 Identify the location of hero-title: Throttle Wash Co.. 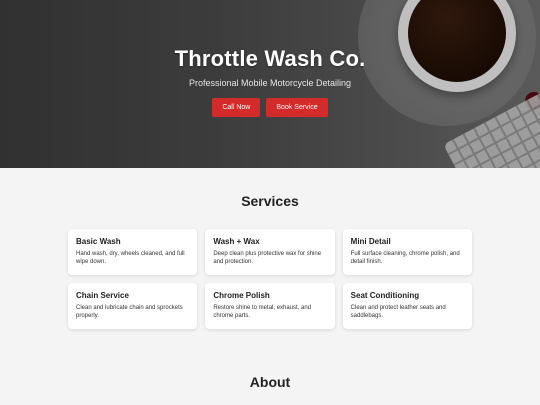
(270, 58).